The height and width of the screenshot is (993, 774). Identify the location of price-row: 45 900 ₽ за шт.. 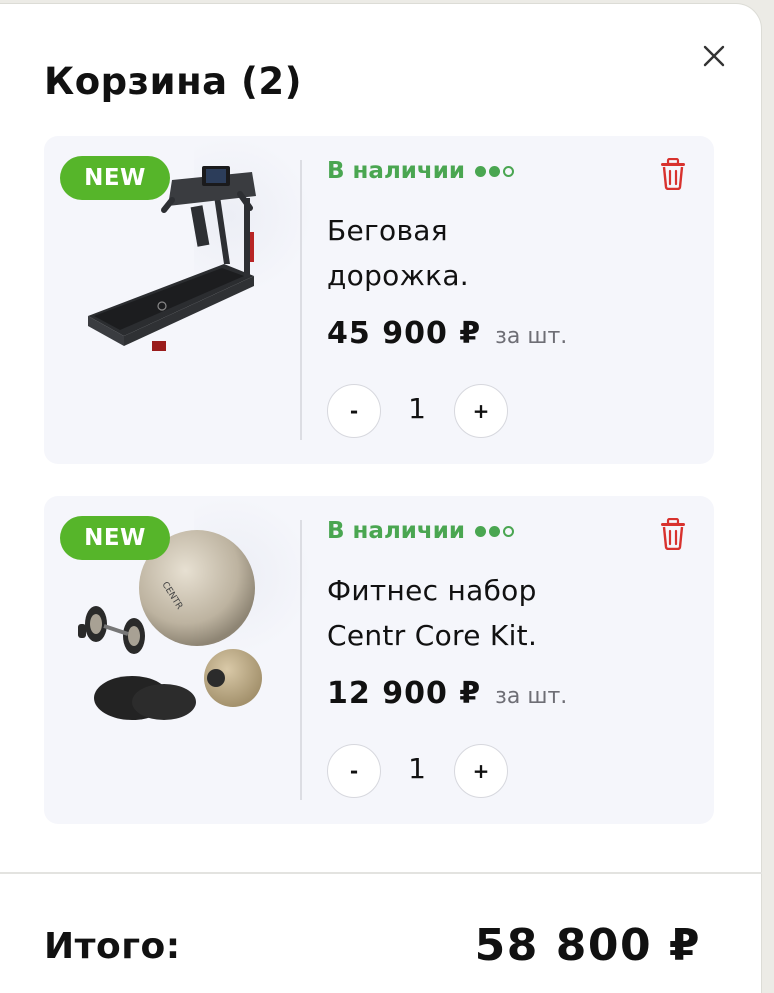
(447, 333).